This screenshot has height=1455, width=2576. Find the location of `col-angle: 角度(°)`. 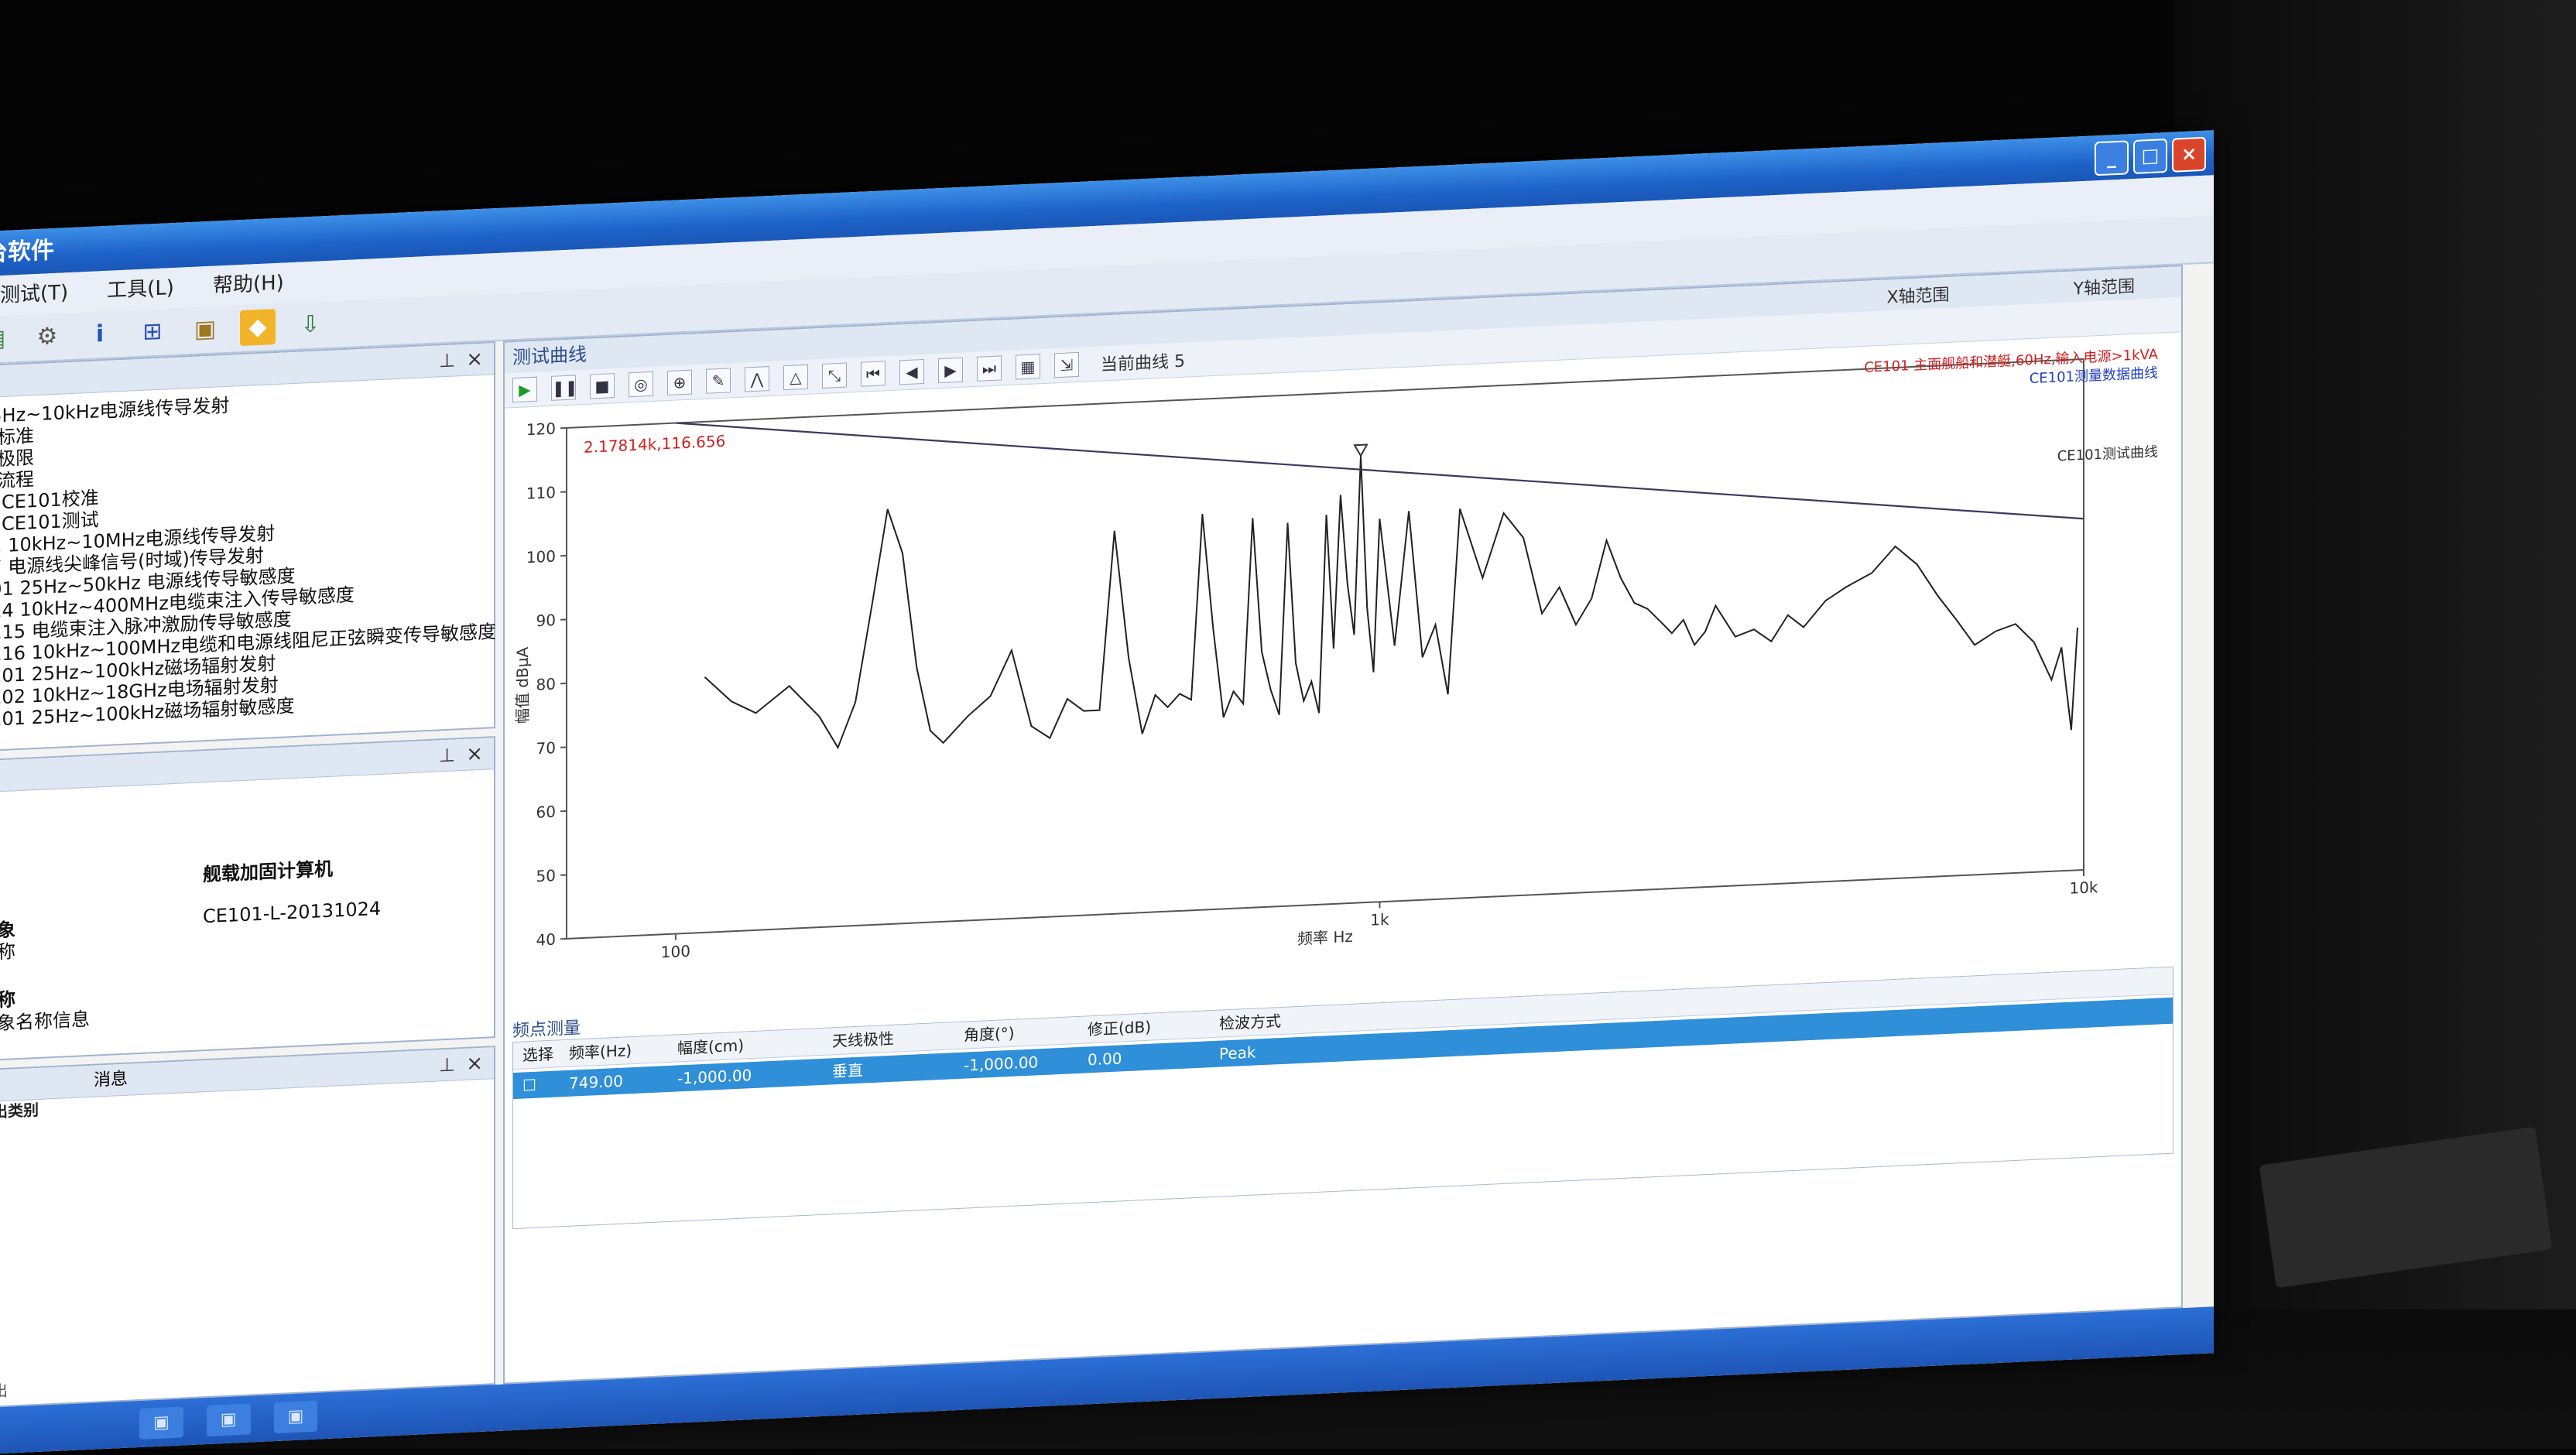

col-angle: 角度(°) is located at coordinates (1016, 1033).